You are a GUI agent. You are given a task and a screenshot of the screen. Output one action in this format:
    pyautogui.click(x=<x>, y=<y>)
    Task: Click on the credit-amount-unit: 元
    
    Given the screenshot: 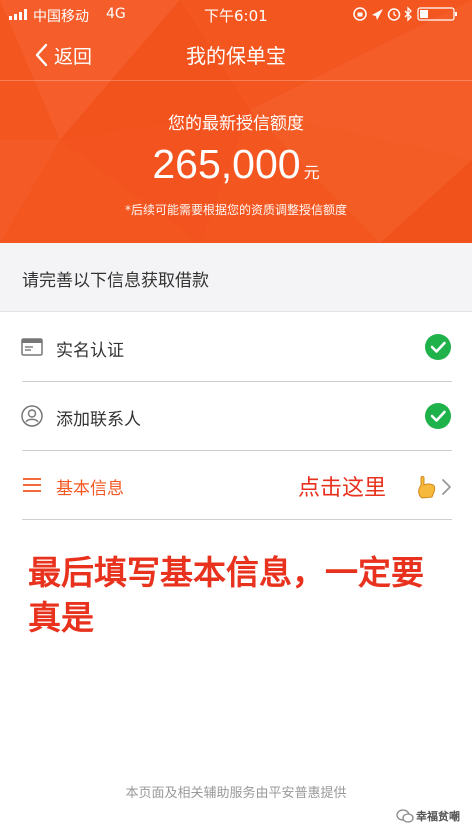 What is the action you would take?
    pyautogui.click(x=311, y=172)
    